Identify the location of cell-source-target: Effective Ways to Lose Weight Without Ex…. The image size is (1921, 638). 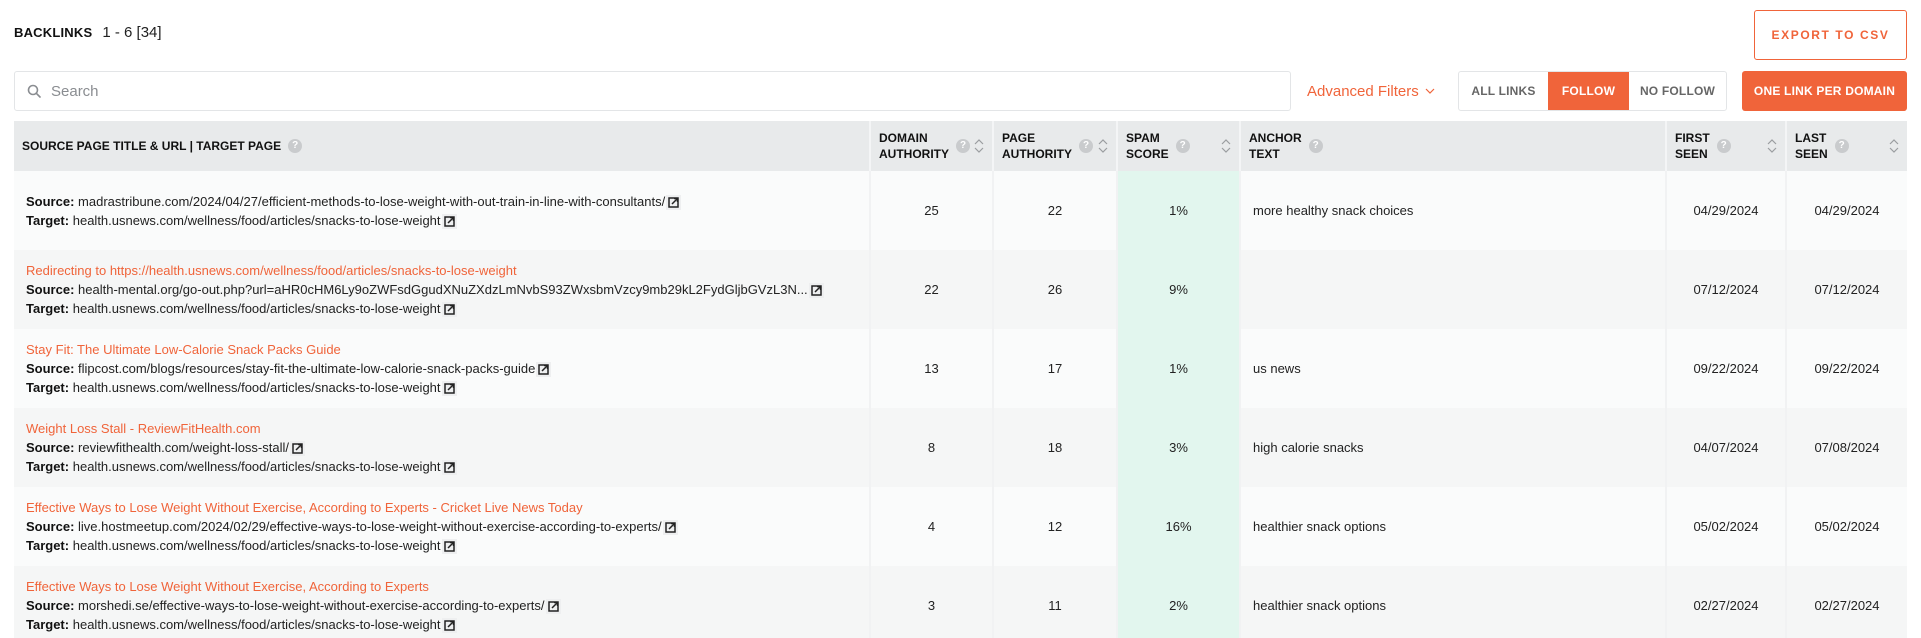
(442, 602).